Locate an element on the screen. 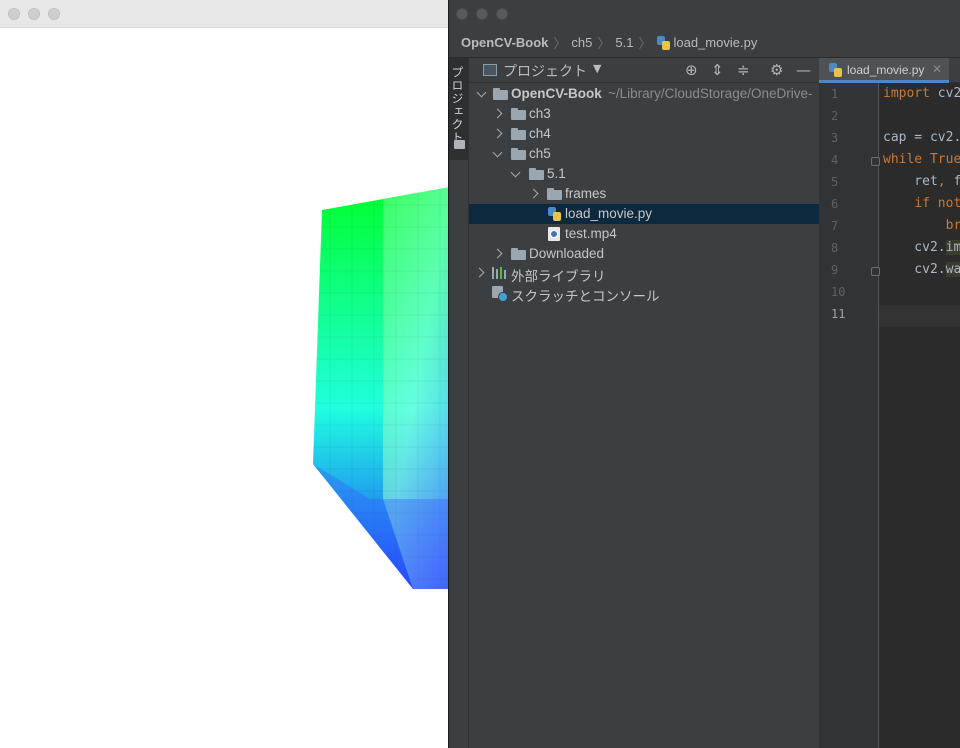 The width and height of the screenshot is (960, 748). tree-item-label: 5.1 is located at coordinates (556, 173).